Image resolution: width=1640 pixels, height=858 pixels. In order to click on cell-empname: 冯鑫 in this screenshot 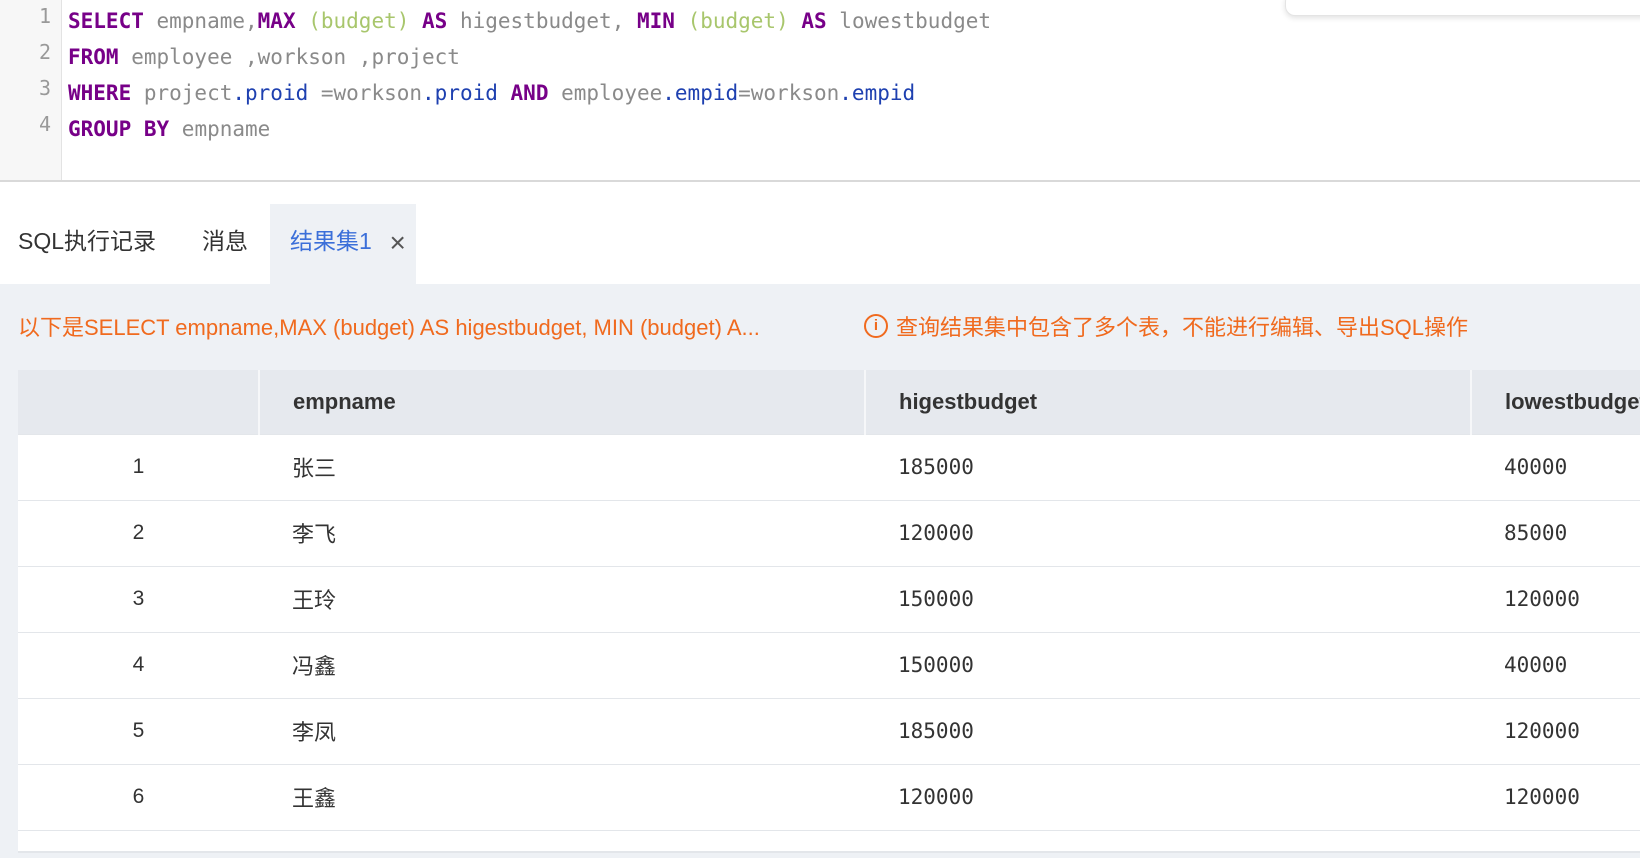, I will do `click(562, 664)`.